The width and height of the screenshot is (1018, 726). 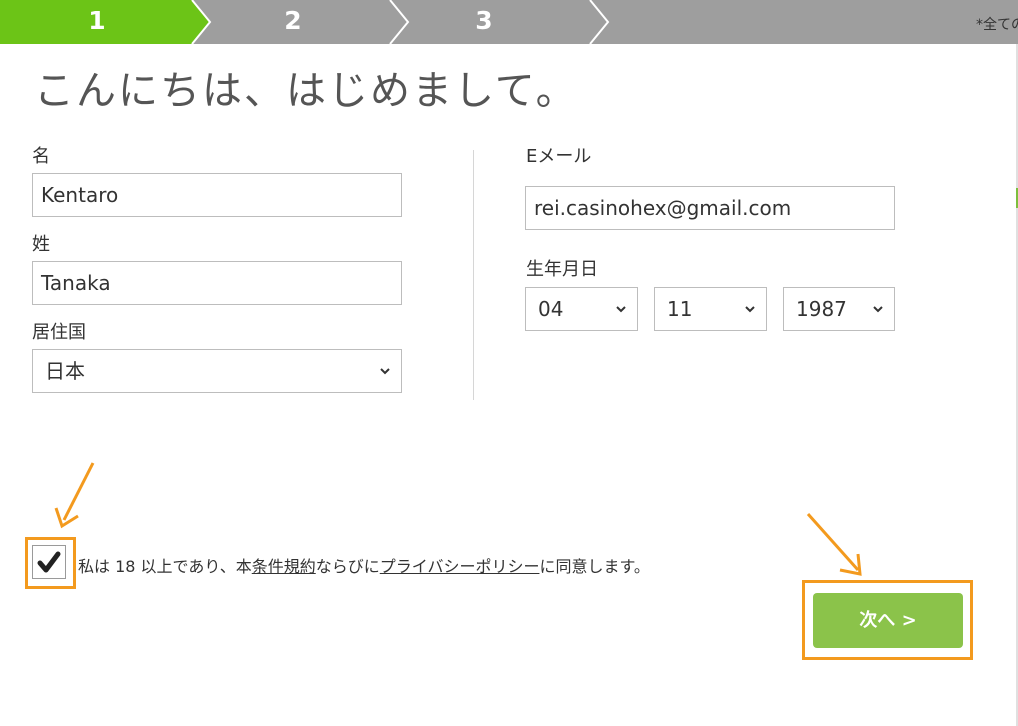 I want to click on first-name-label: 名, so click(x=41, y=156).